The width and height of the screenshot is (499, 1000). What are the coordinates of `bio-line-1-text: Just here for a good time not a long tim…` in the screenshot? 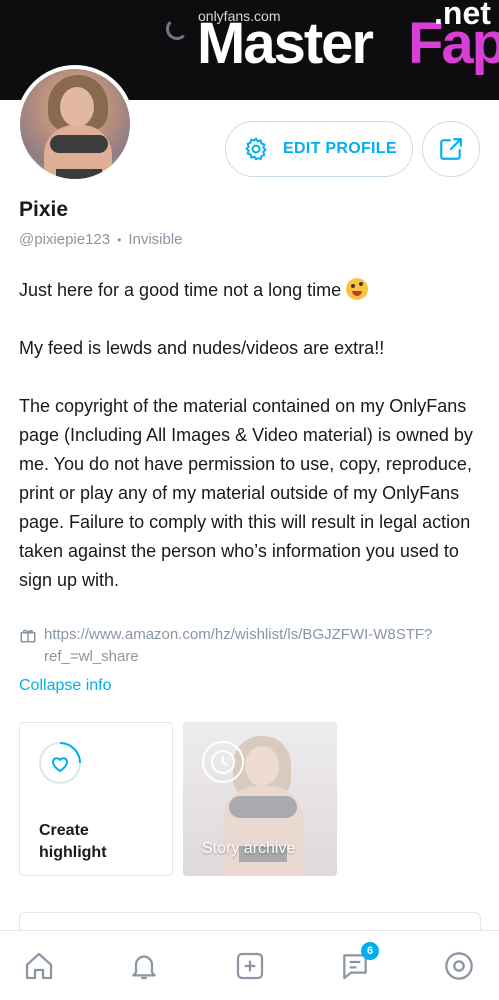 It's located at (180, 290).